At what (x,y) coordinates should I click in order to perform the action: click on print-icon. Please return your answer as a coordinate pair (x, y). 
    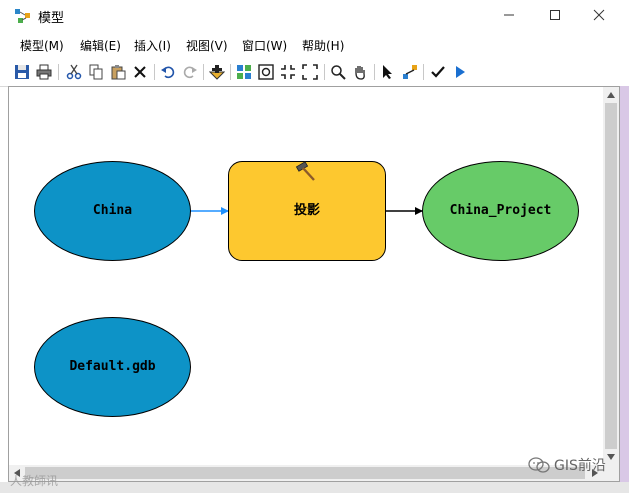
    Looking at the image, I should click on (44, 72).